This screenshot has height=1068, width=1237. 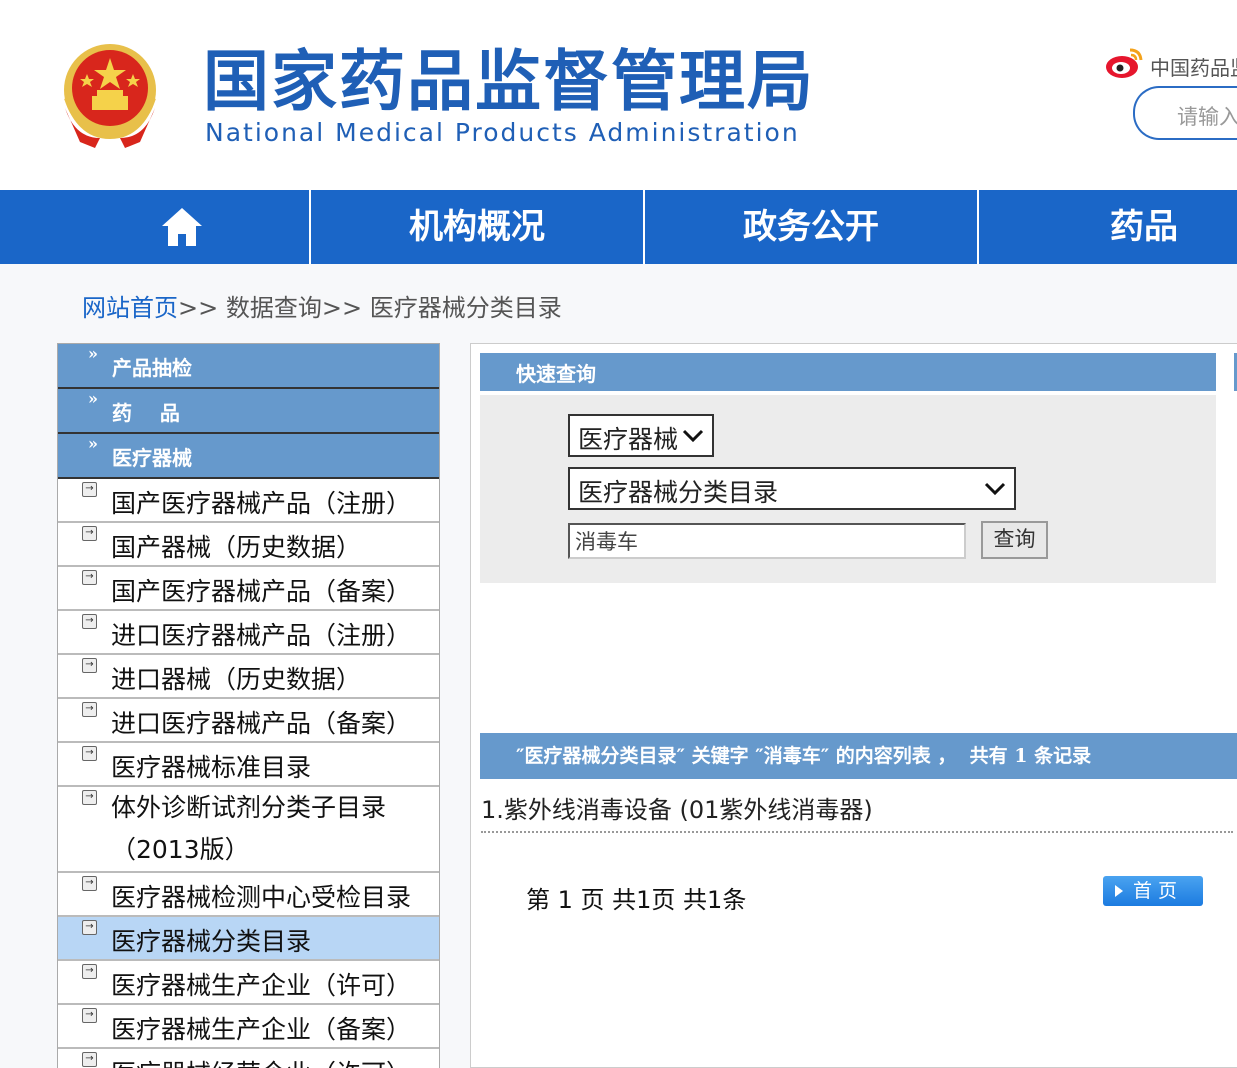 What do you see at coordinates (1124, 63) in the screenshot?
I see `weibo-icon` at bounding box center [1124, 63].